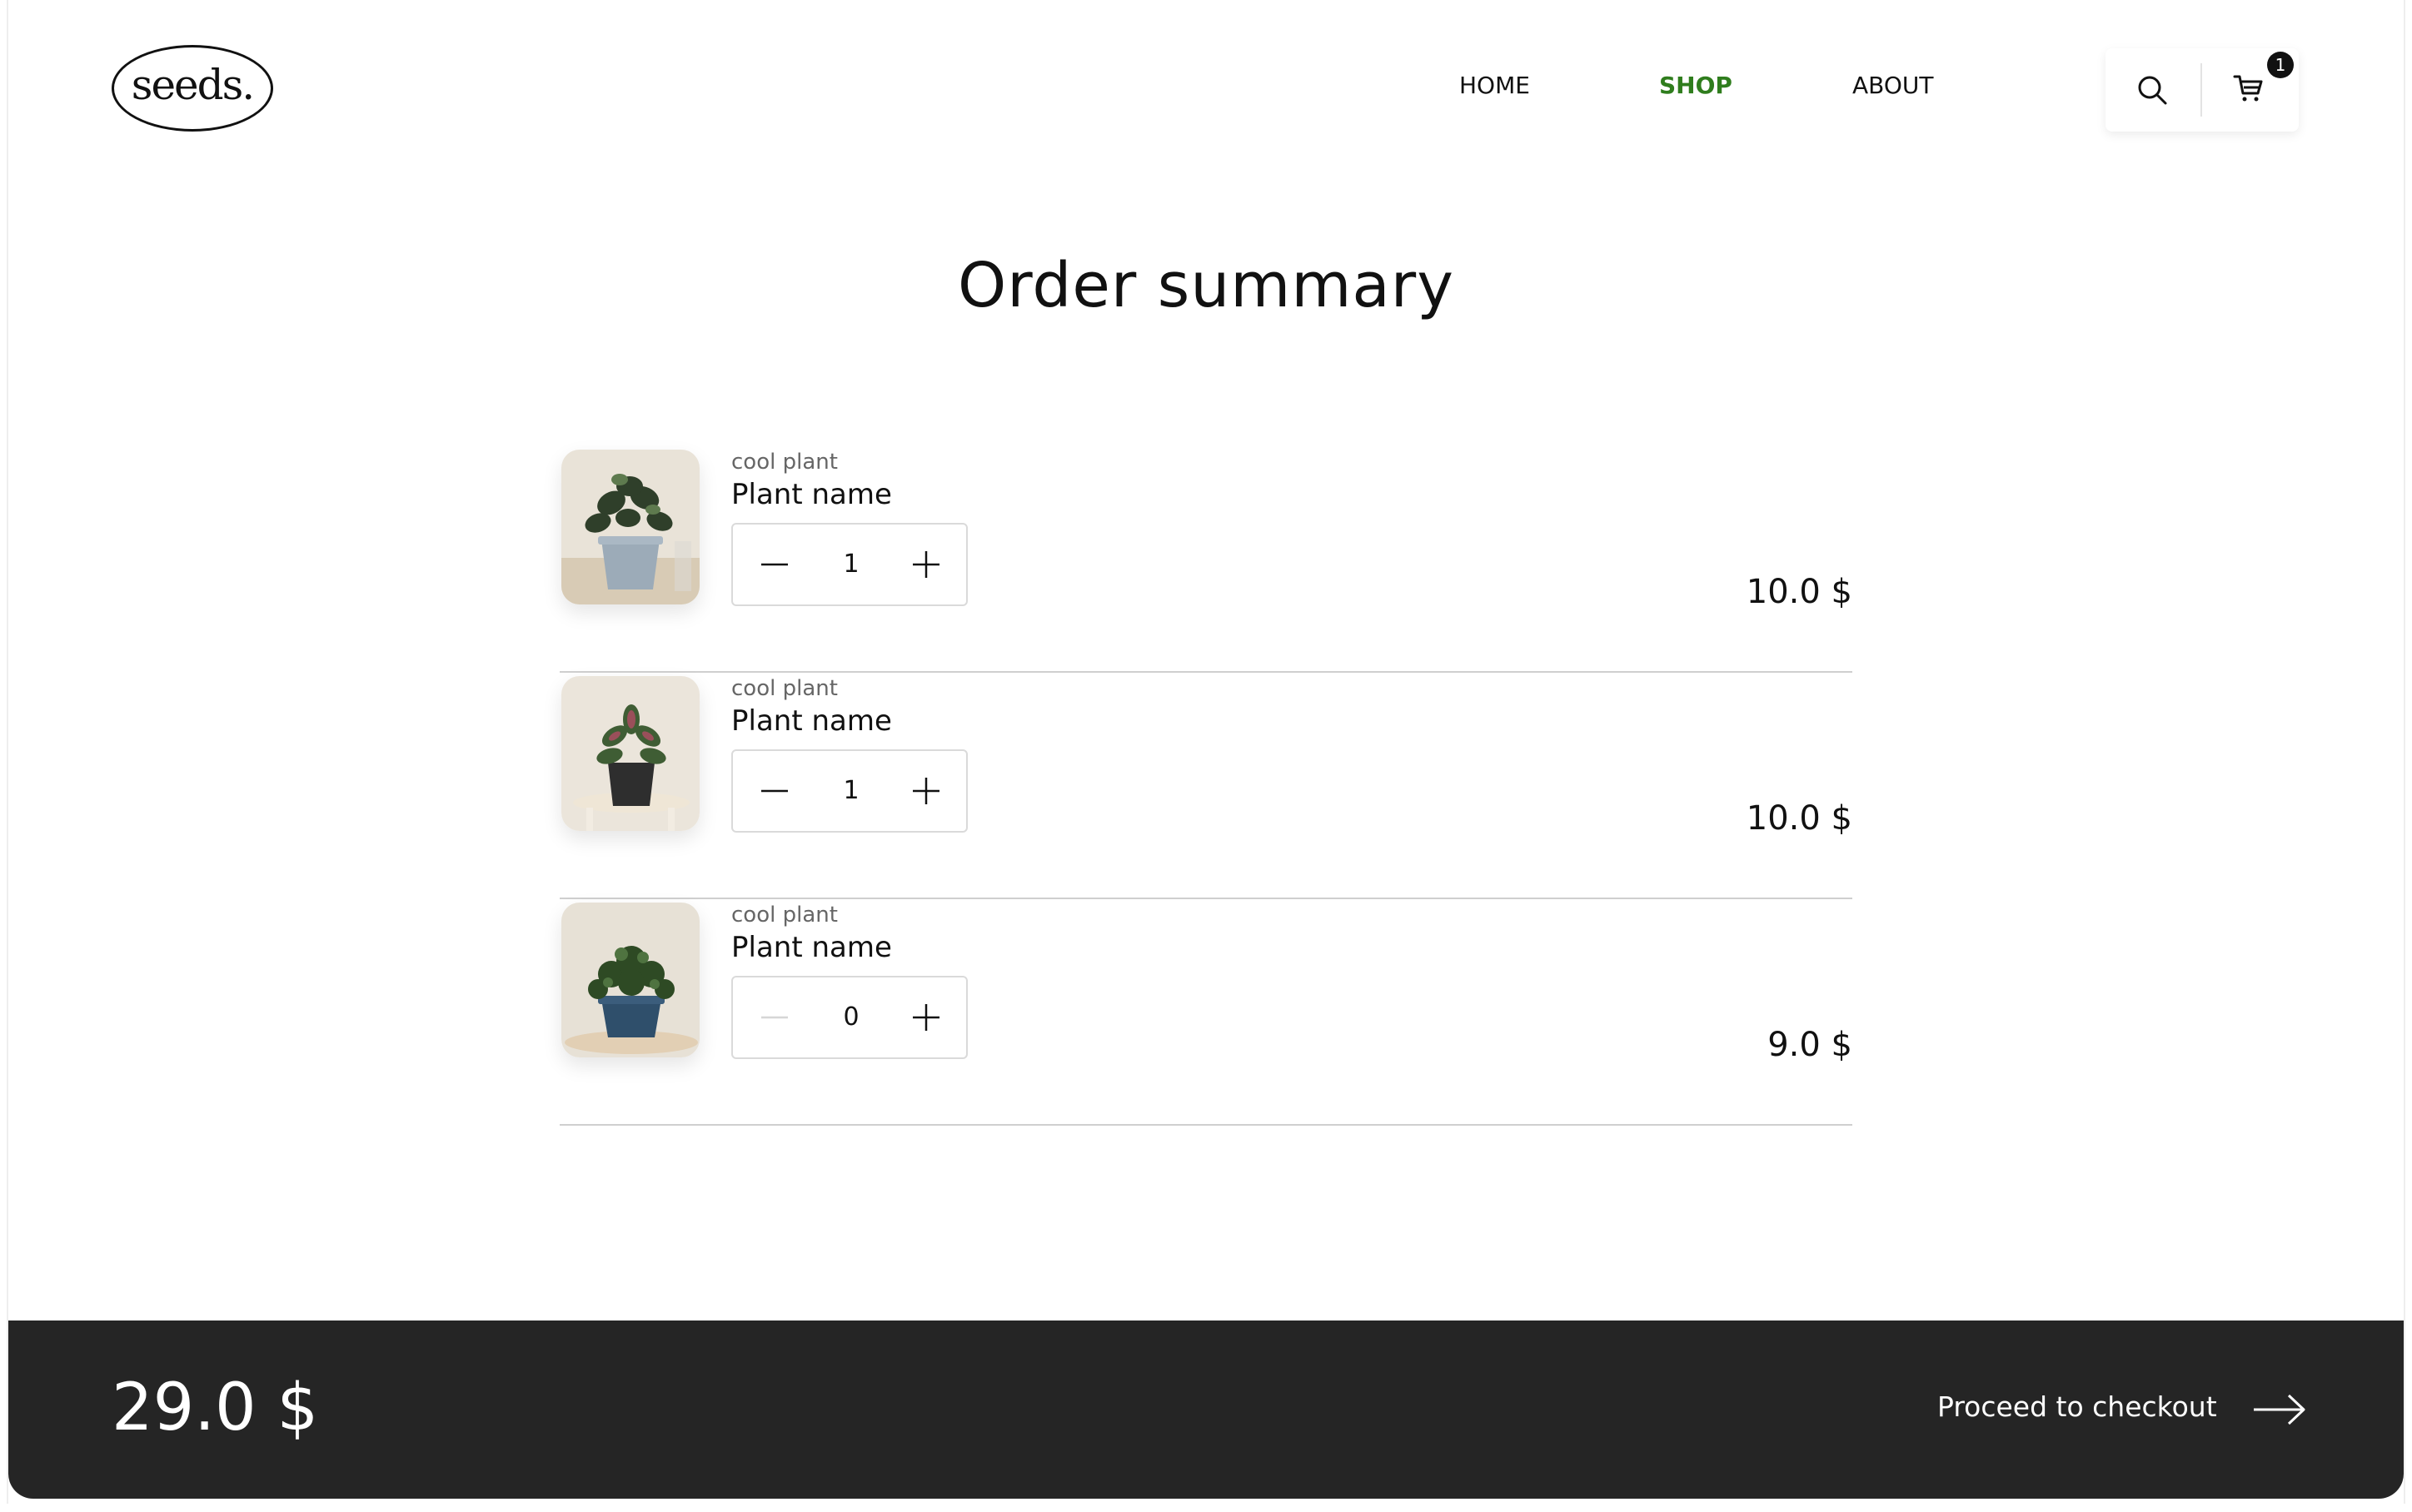 This screenshot has height=1512, width=2412. Describe the element at coordinates (2077, 1407) in the screenshot. I see `checkout-label: Proceed to checkout` at that location.